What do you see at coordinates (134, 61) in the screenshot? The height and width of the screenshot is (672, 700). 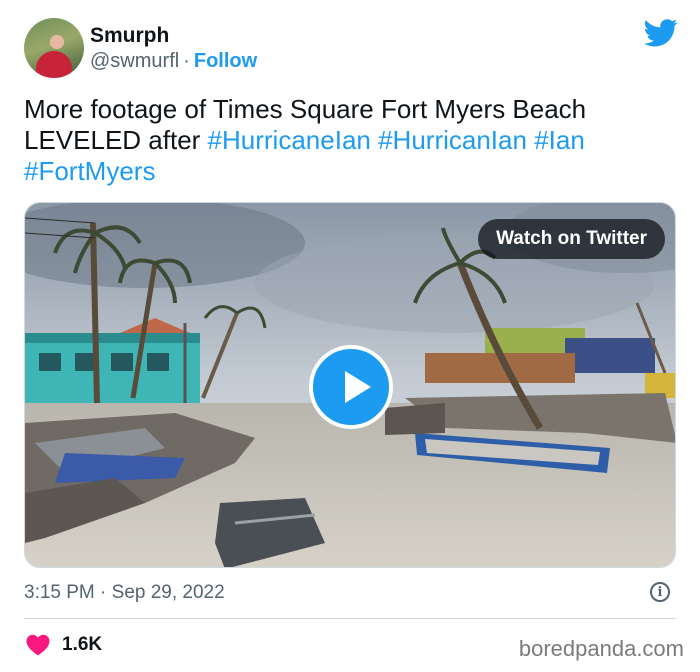 I see `author-handle: @swmurfl` at bounding box center [134, 61].